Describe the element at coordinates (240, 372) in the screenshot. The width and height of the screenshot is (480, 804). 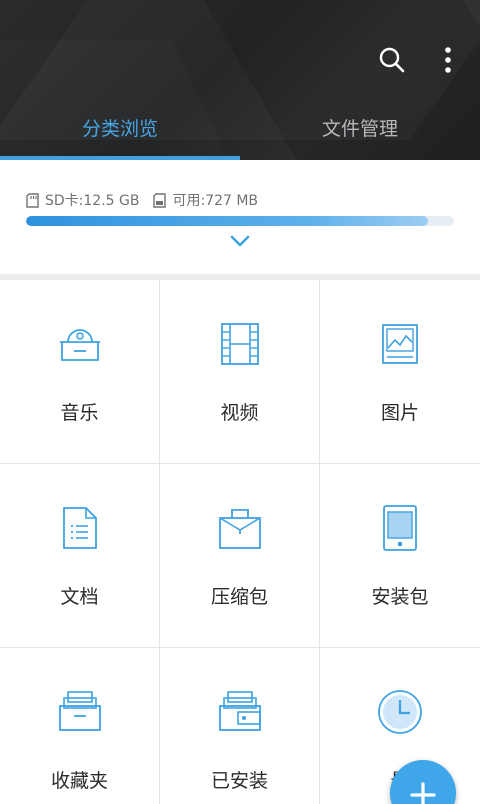
I see `category-video: 视频` at that location.